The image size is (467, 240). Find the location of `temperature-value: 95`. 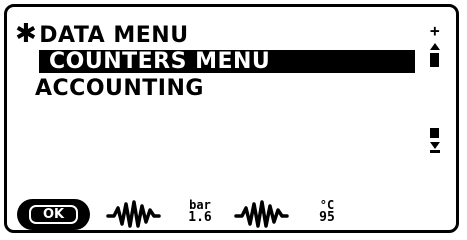

temperature-value: 95 is located at coordinates (327, 217).